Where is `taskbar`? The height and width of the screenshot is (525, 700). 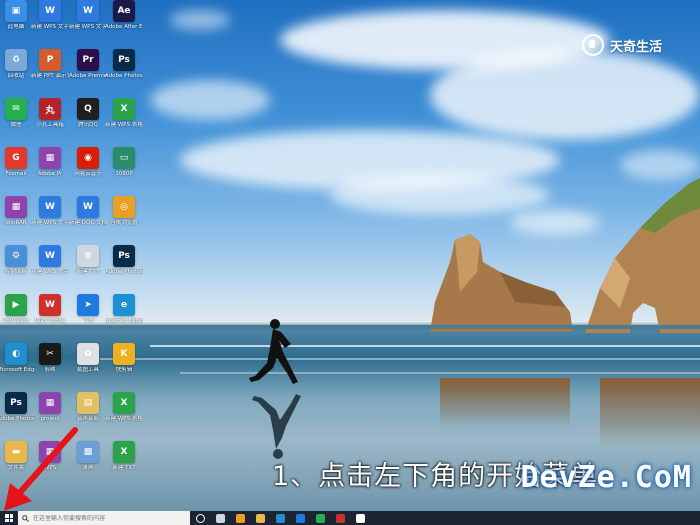
taskbar is located at coordinates (350, 518).